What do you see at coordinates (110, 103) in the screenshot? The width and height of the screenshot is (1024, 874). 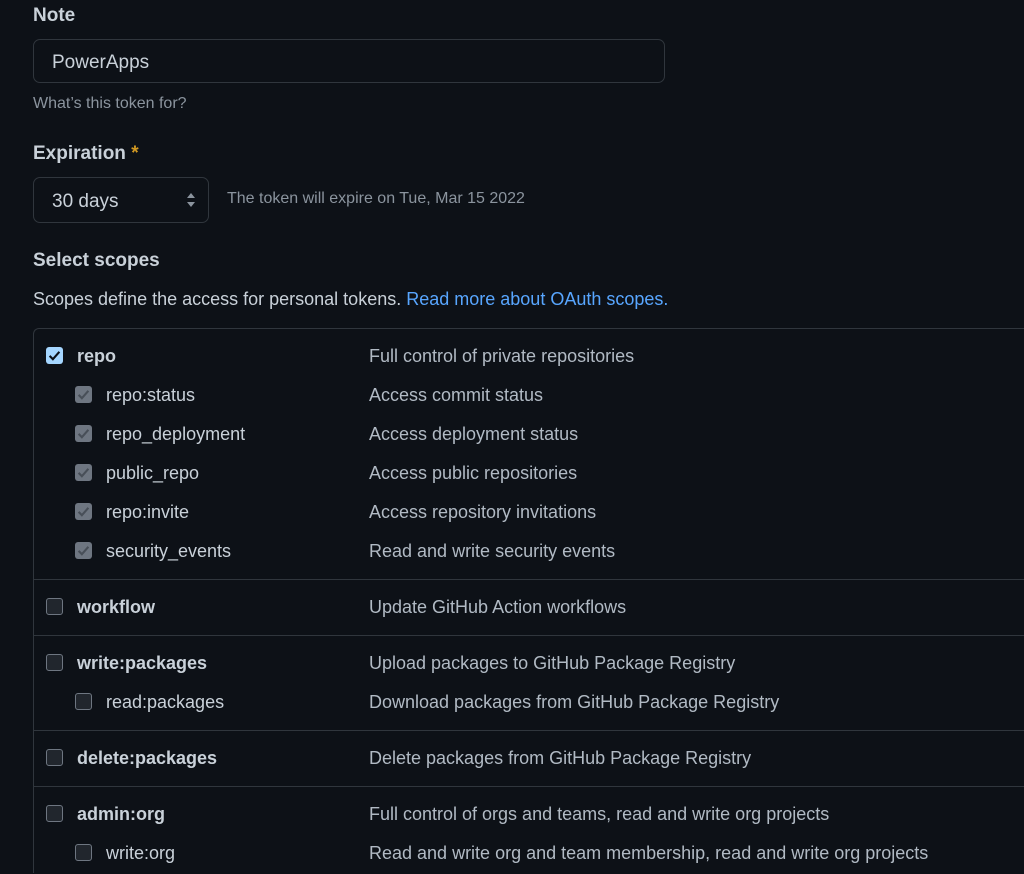 I see `note-hint: What’s this token for?` at bounding box center [110, 103].